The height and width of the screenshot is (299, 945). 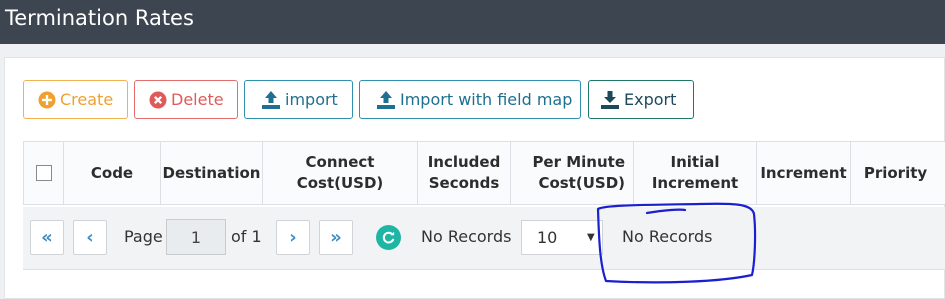 I want to click on import-field-map-label: Import with field map, so click(x=486, y=99).